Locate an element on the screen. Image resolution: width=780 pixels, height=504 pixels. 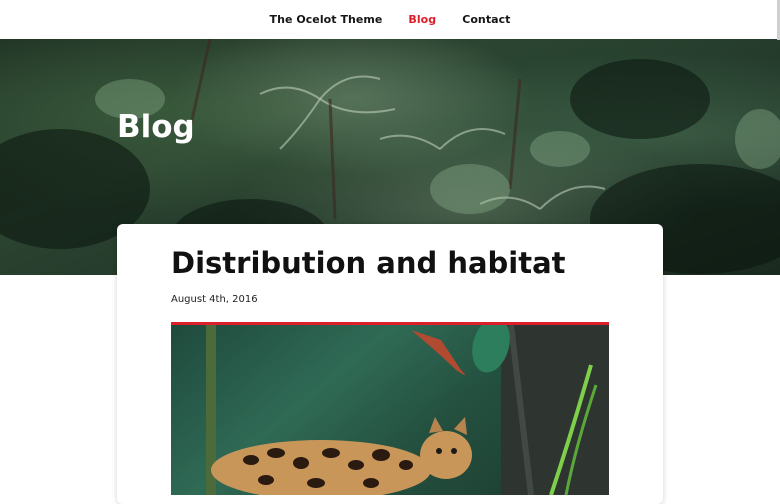
top-navigation: The Ocelot Theme Blog Contact is located at coordinates (390, 19).